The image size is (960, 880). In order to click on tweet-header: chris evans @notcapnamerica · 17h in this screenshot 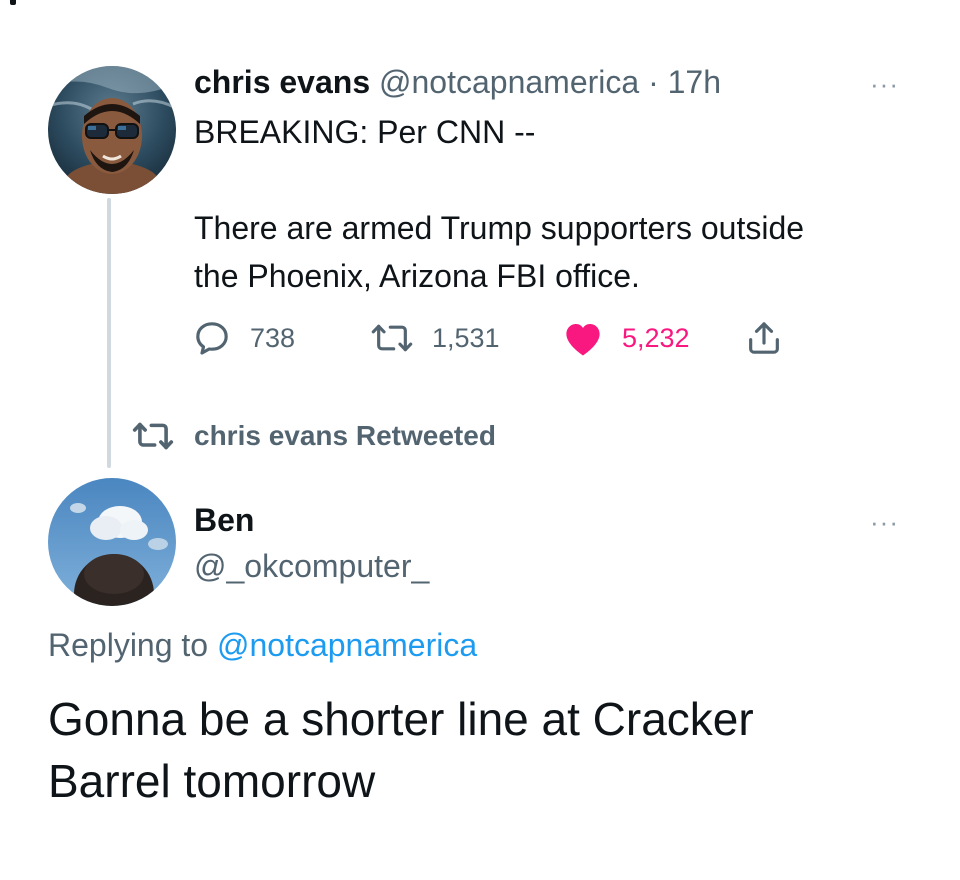, I will do `click(457, 82)`.